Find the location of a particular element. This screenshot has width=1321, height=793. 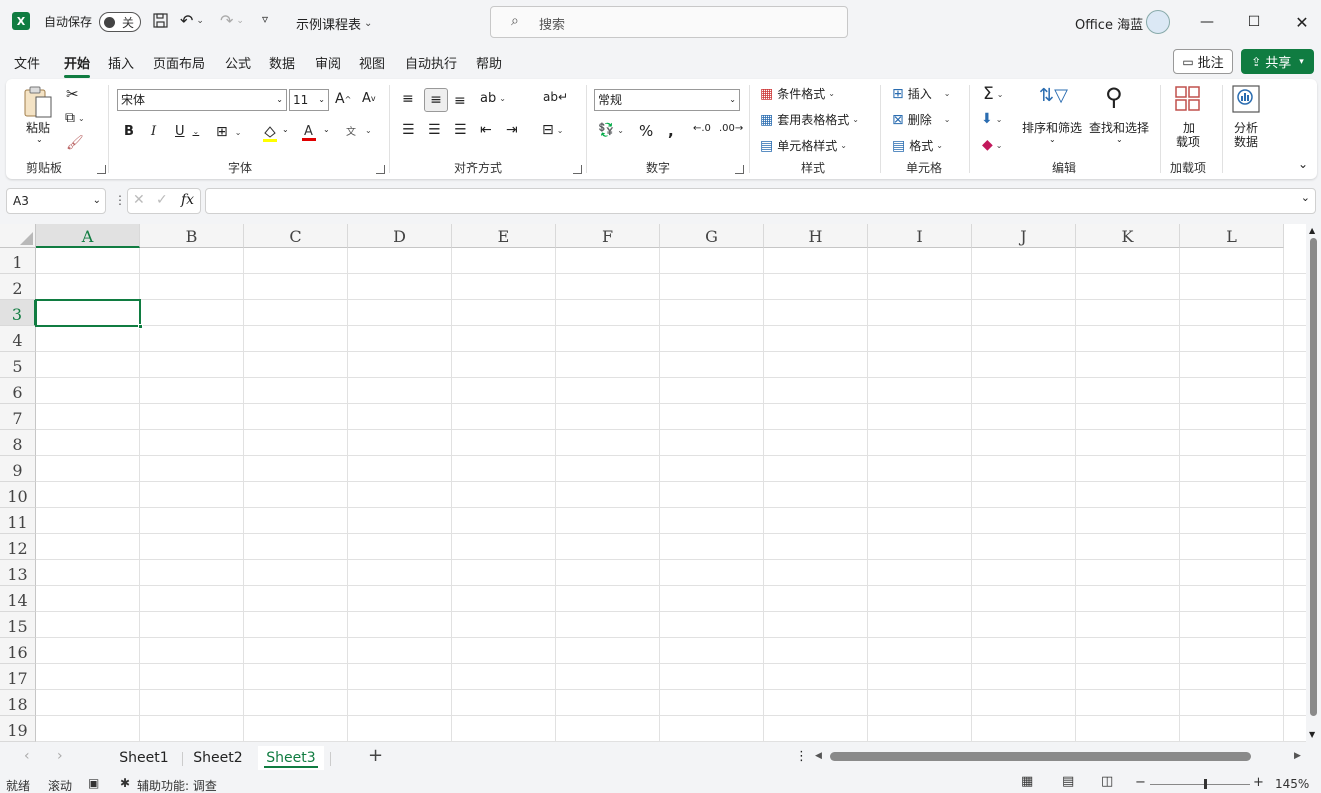

zoom-out-icon: − is located at coordinates (1140, 782).